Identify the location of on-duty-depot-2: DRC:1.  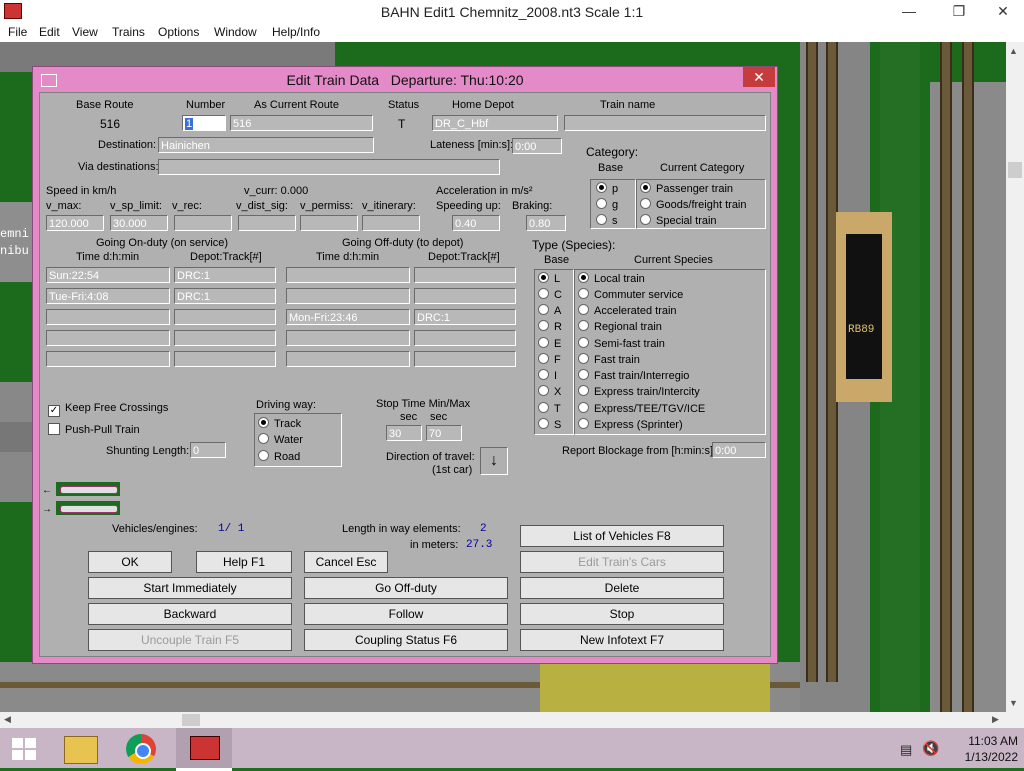
(225, 296).